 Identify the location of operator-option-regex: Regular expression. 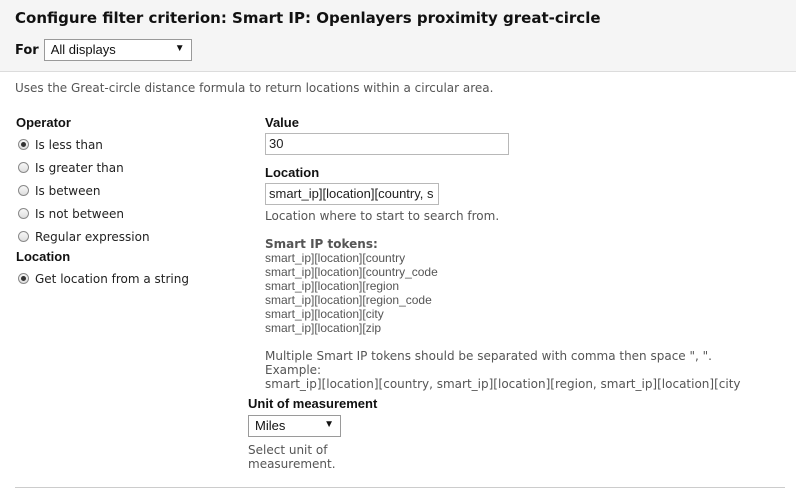
(102, 236).